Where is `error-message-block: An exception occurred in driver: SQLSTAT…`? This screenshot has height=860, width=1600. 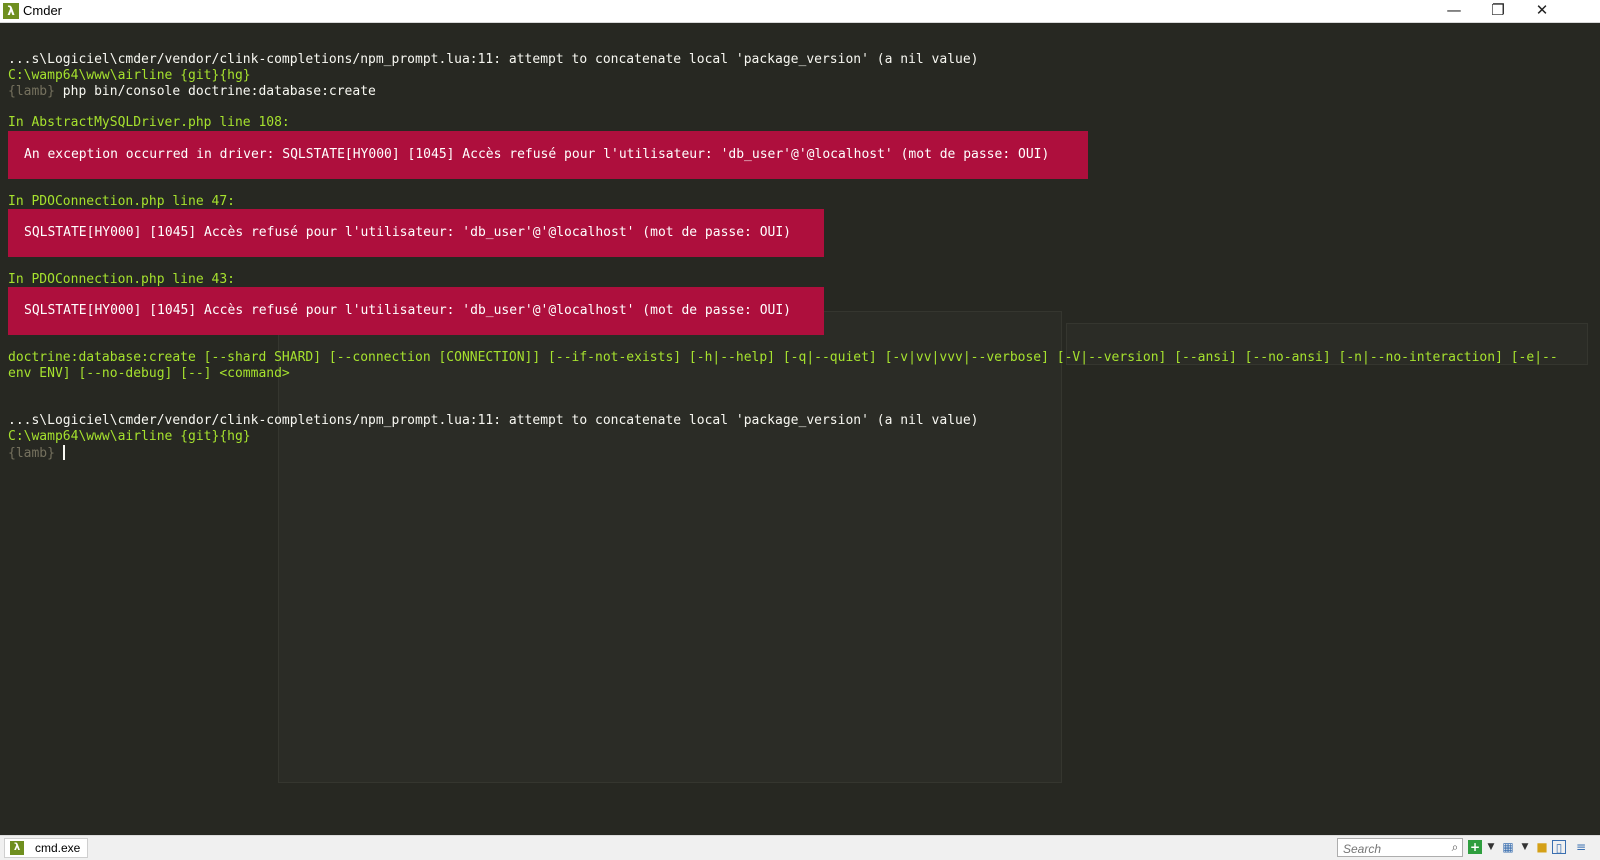 error-message-block: An exception occurred in driver: SQLSTAT… is located at coordinates (548, 155).